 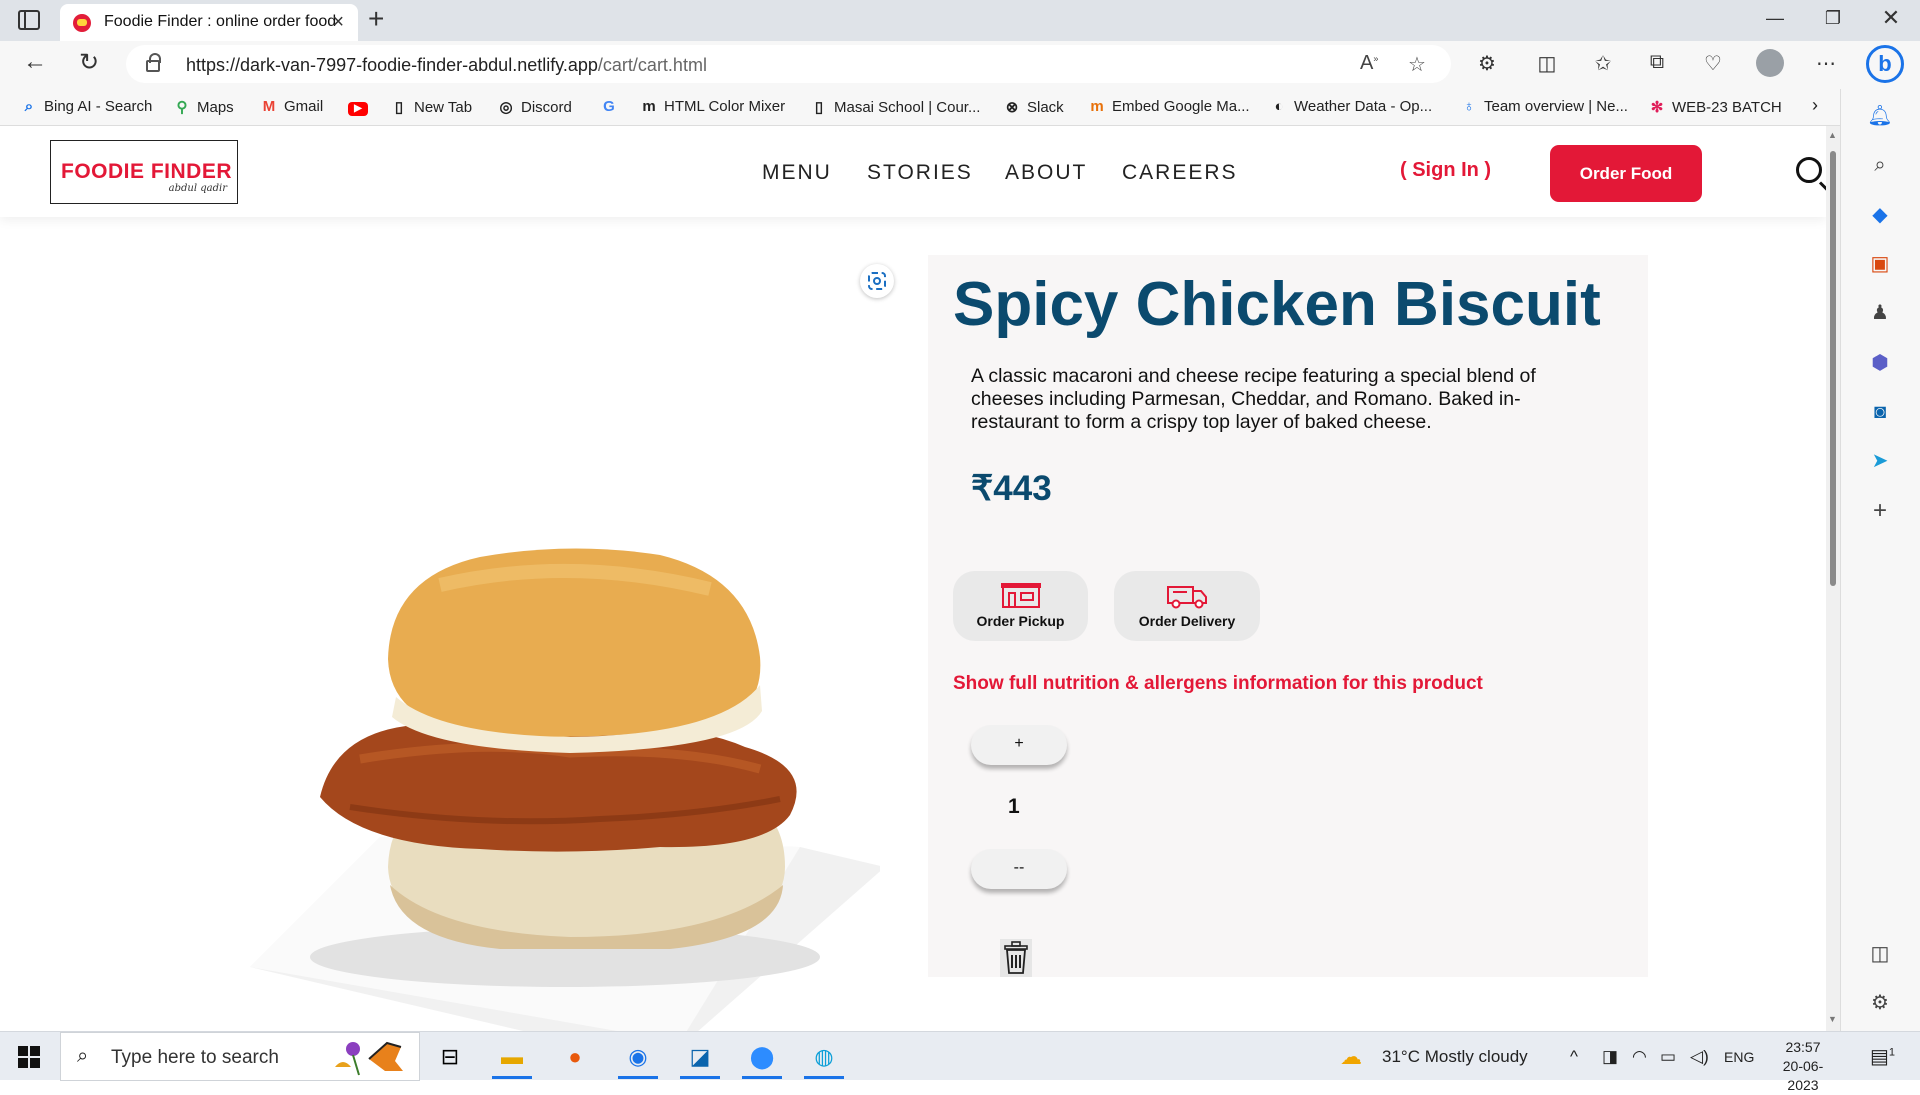 What do you see at coordinates (565, 789) in the screenshot?
I see `product-image` at bounding box center [565, 789].